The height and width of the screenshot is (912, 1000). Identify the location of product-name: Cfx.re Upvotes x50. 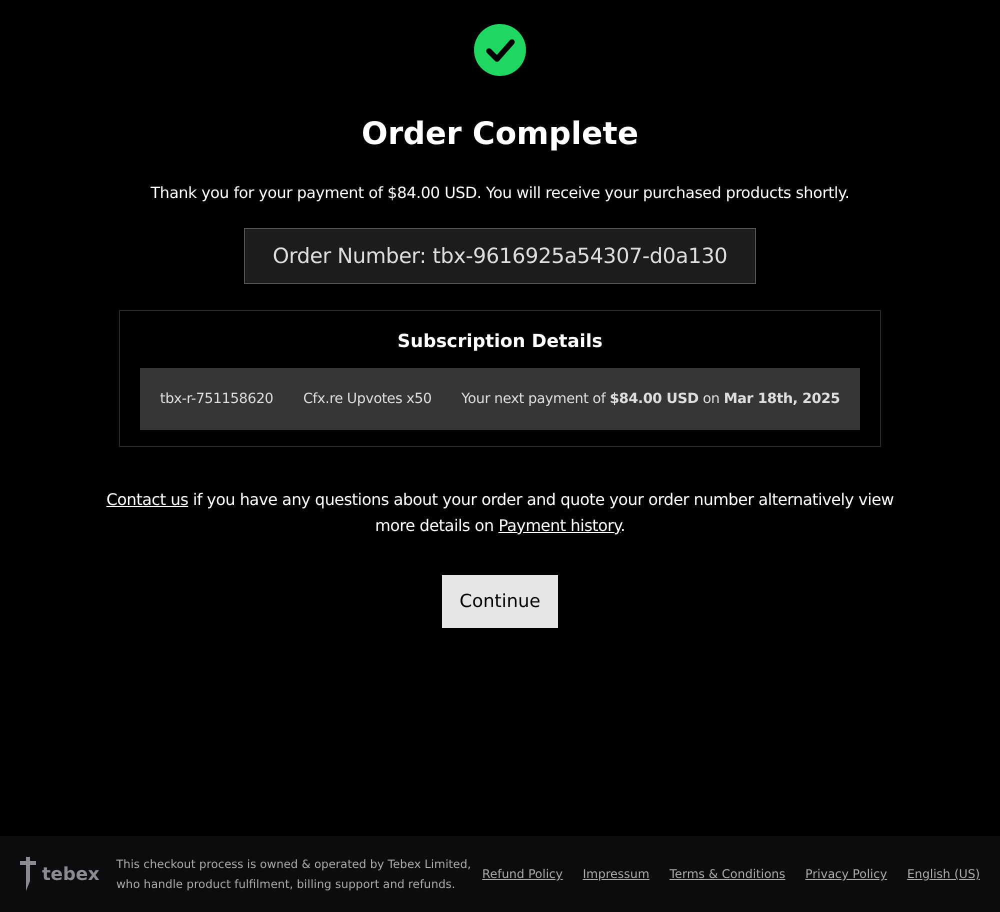
(367, 399).